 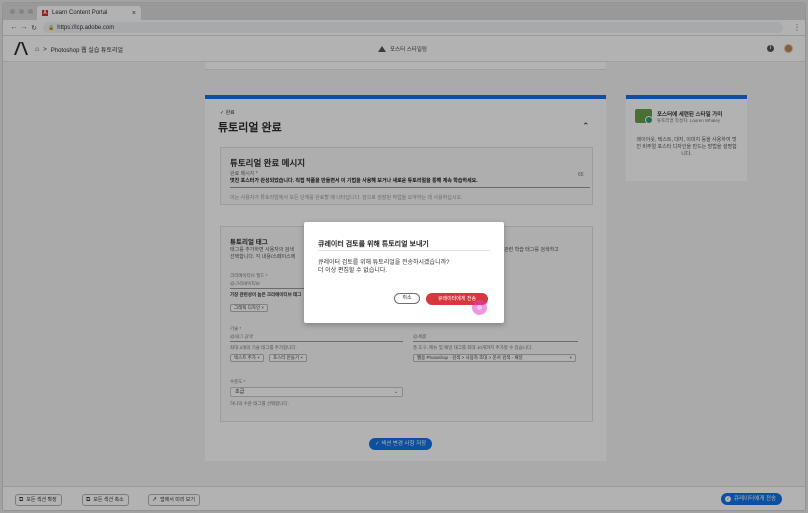 I want to click on dialog-title: 큐레이터 검토를 위해 튜토리얼 보내기, so click(x=373, y=244).